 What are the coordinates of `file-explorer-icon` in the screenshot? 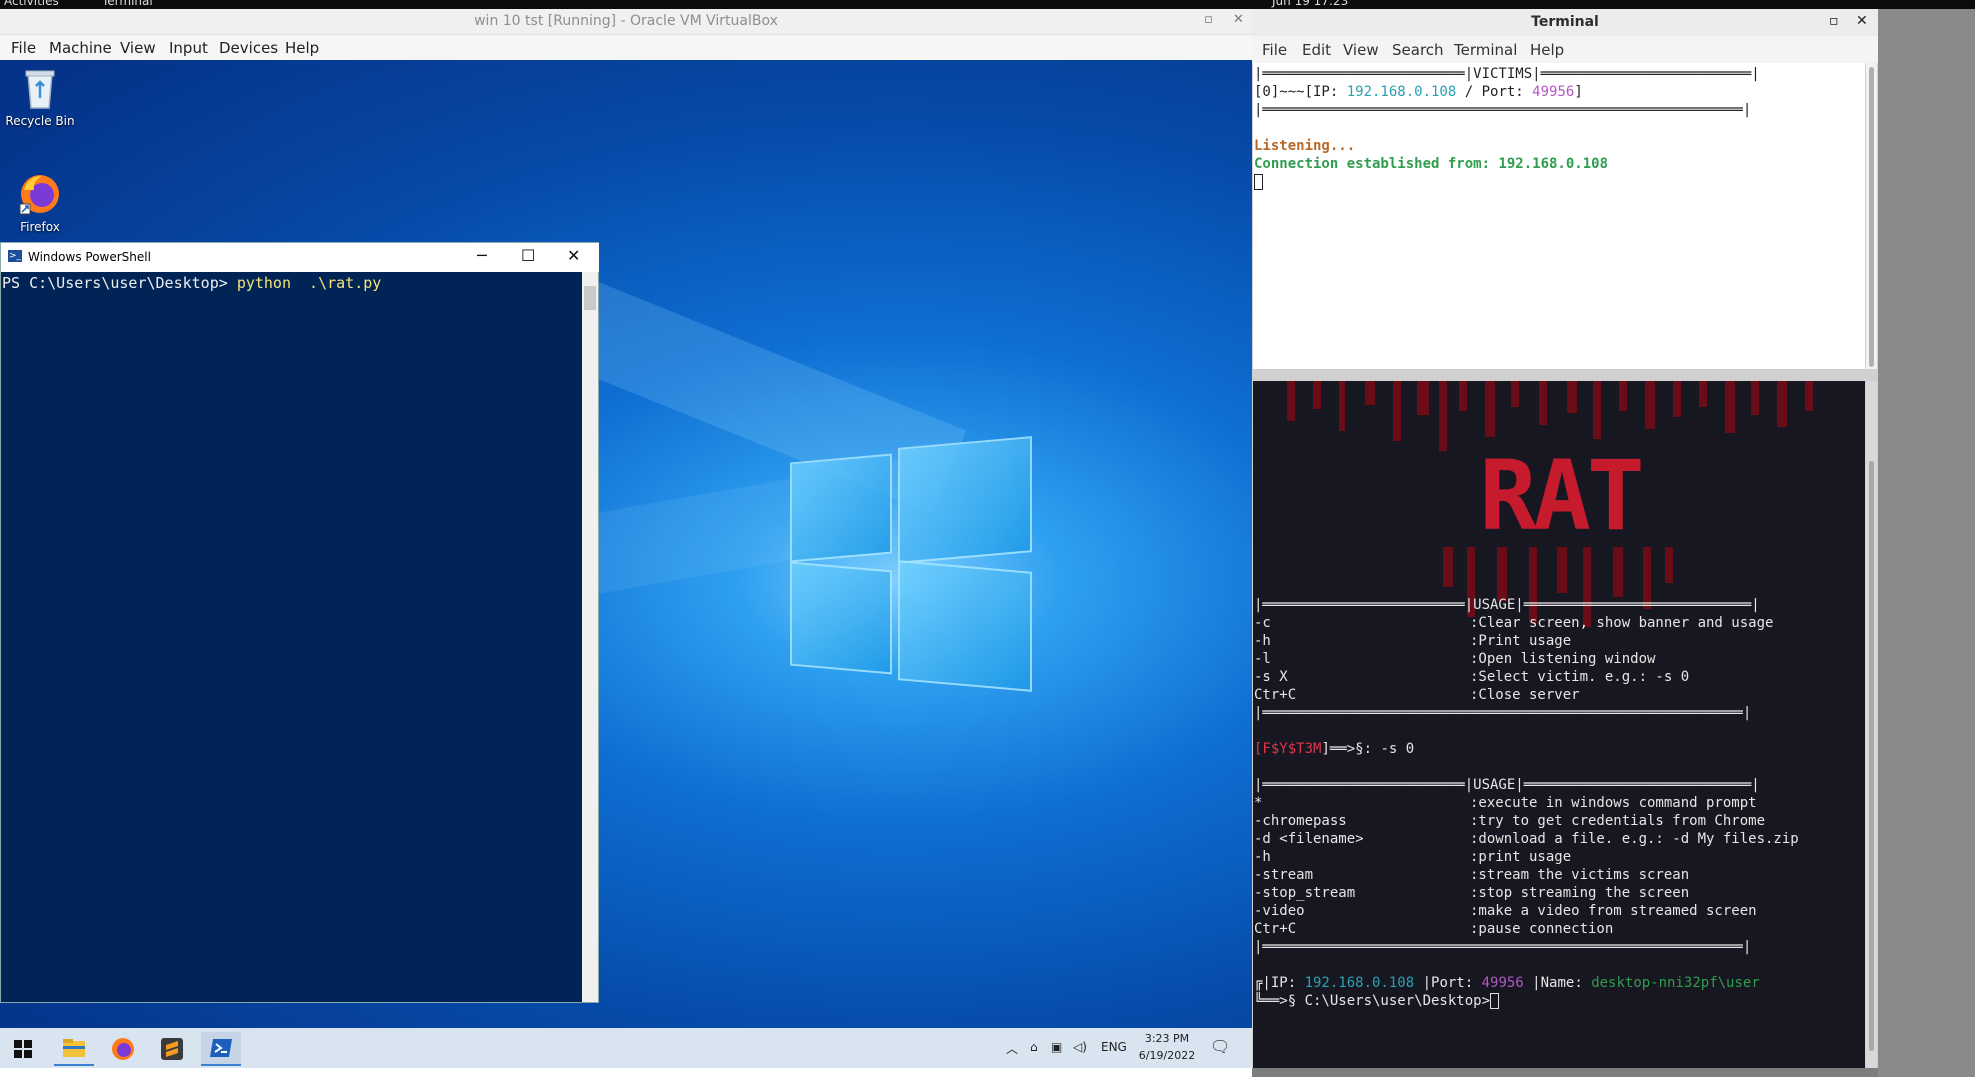 It's located at (74, 1048).